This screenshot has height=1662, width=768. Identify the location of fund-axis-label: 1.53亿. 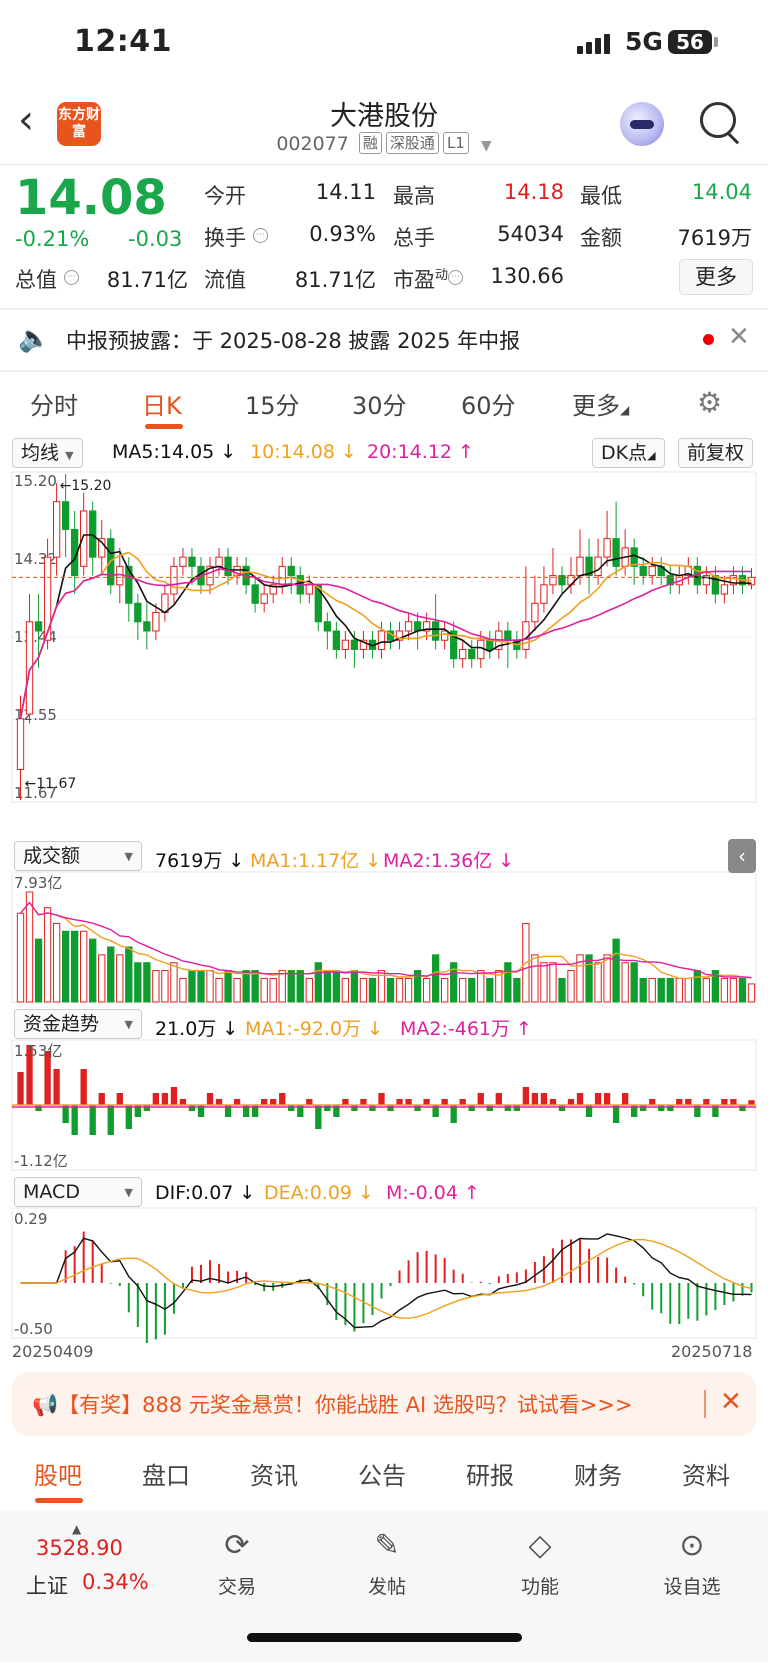
(38, 1051).